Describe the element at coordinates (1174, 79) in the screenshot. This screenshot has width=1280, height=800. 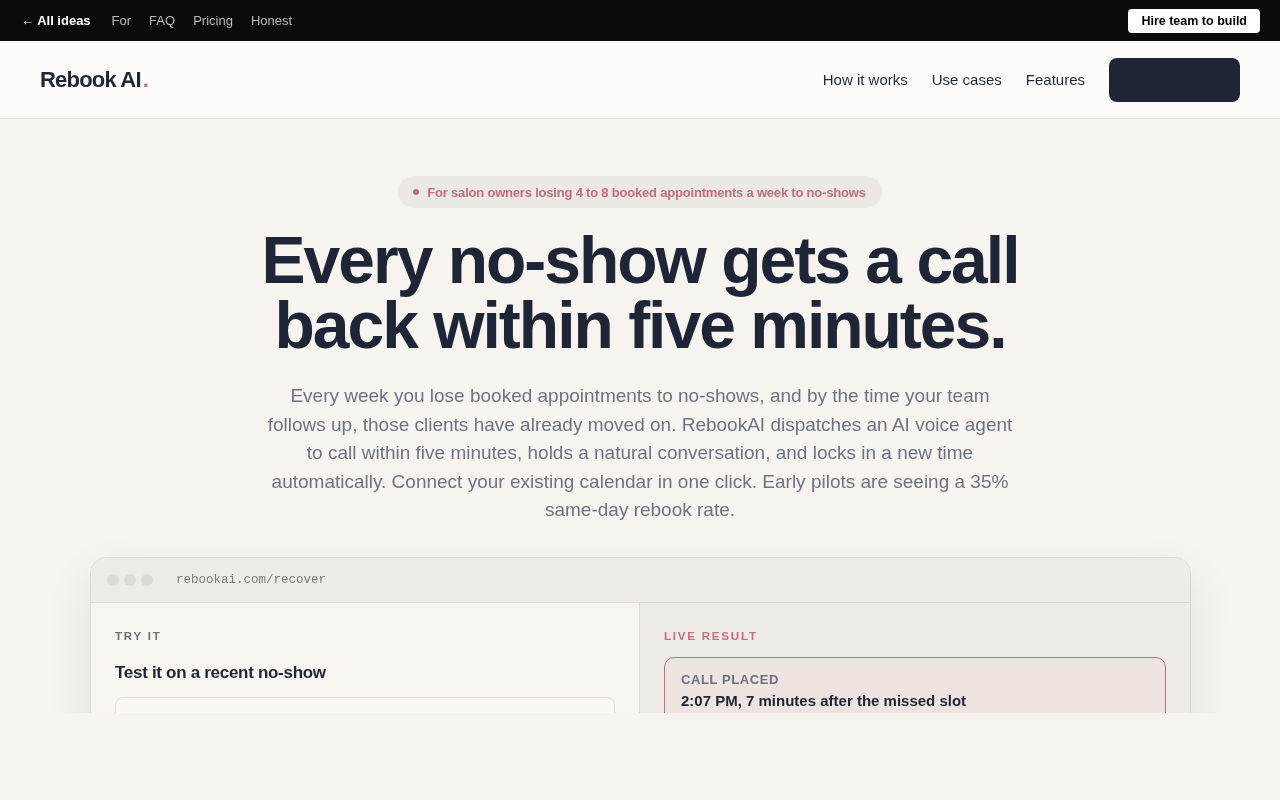
I see `cta-button` at that location.